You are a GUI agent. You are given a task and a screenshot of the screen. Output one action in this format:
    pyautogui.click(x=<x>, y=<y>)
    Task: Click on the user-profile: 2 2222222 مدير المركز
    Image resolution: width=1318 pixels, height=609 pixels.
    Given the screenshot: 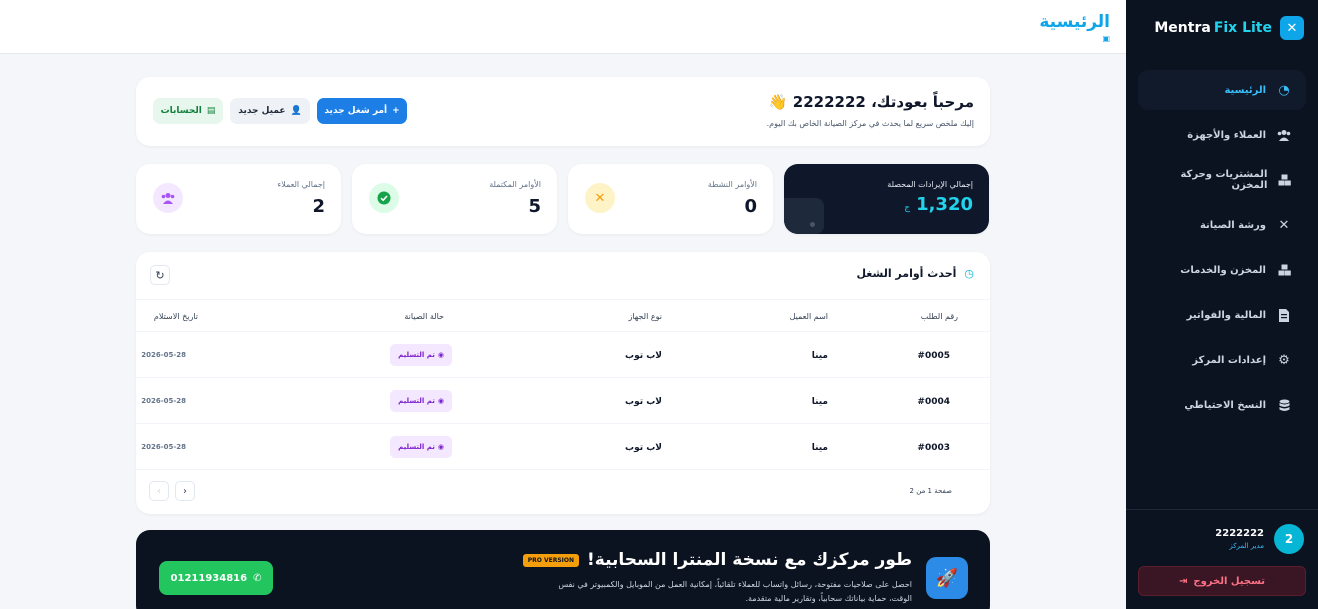 What is the action you would take?
    pyautogui.click(x=1222, y=539)
    